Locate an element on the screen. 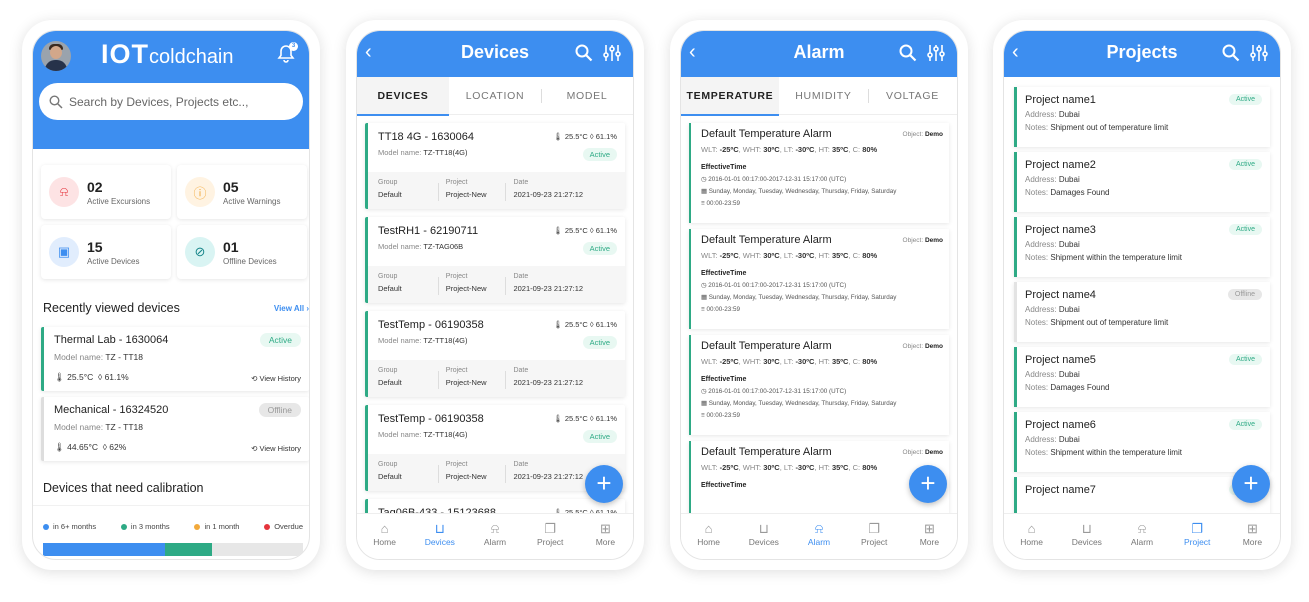 This screenshot has height=602, width=1309. threshold-wlt: -25ºC is located at coordinates (729, 255).